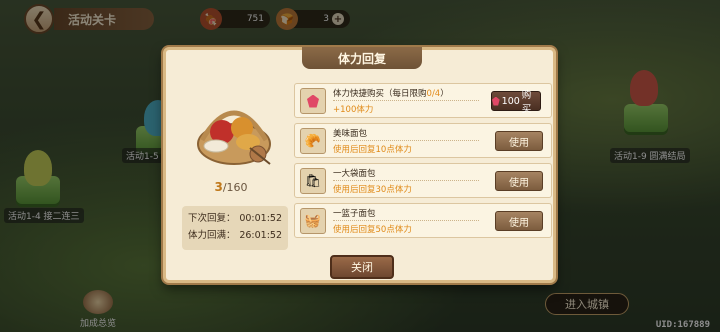 The width and height of the screenshot is (720, 332). What do you see at coordinates (212, 218) in the screenshot?
I see `timer-label: 下次回复：` at bounding box center [212, 218].